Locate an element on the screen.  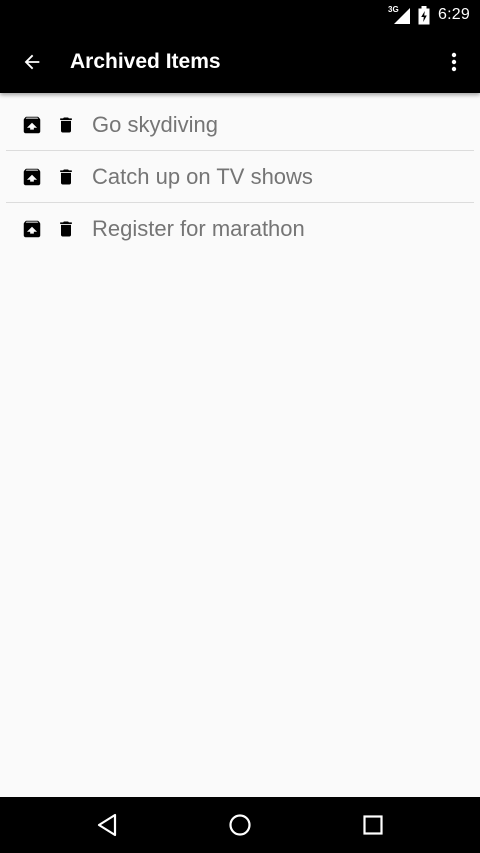
square-recents-icon is located at coordinates (373, 825).